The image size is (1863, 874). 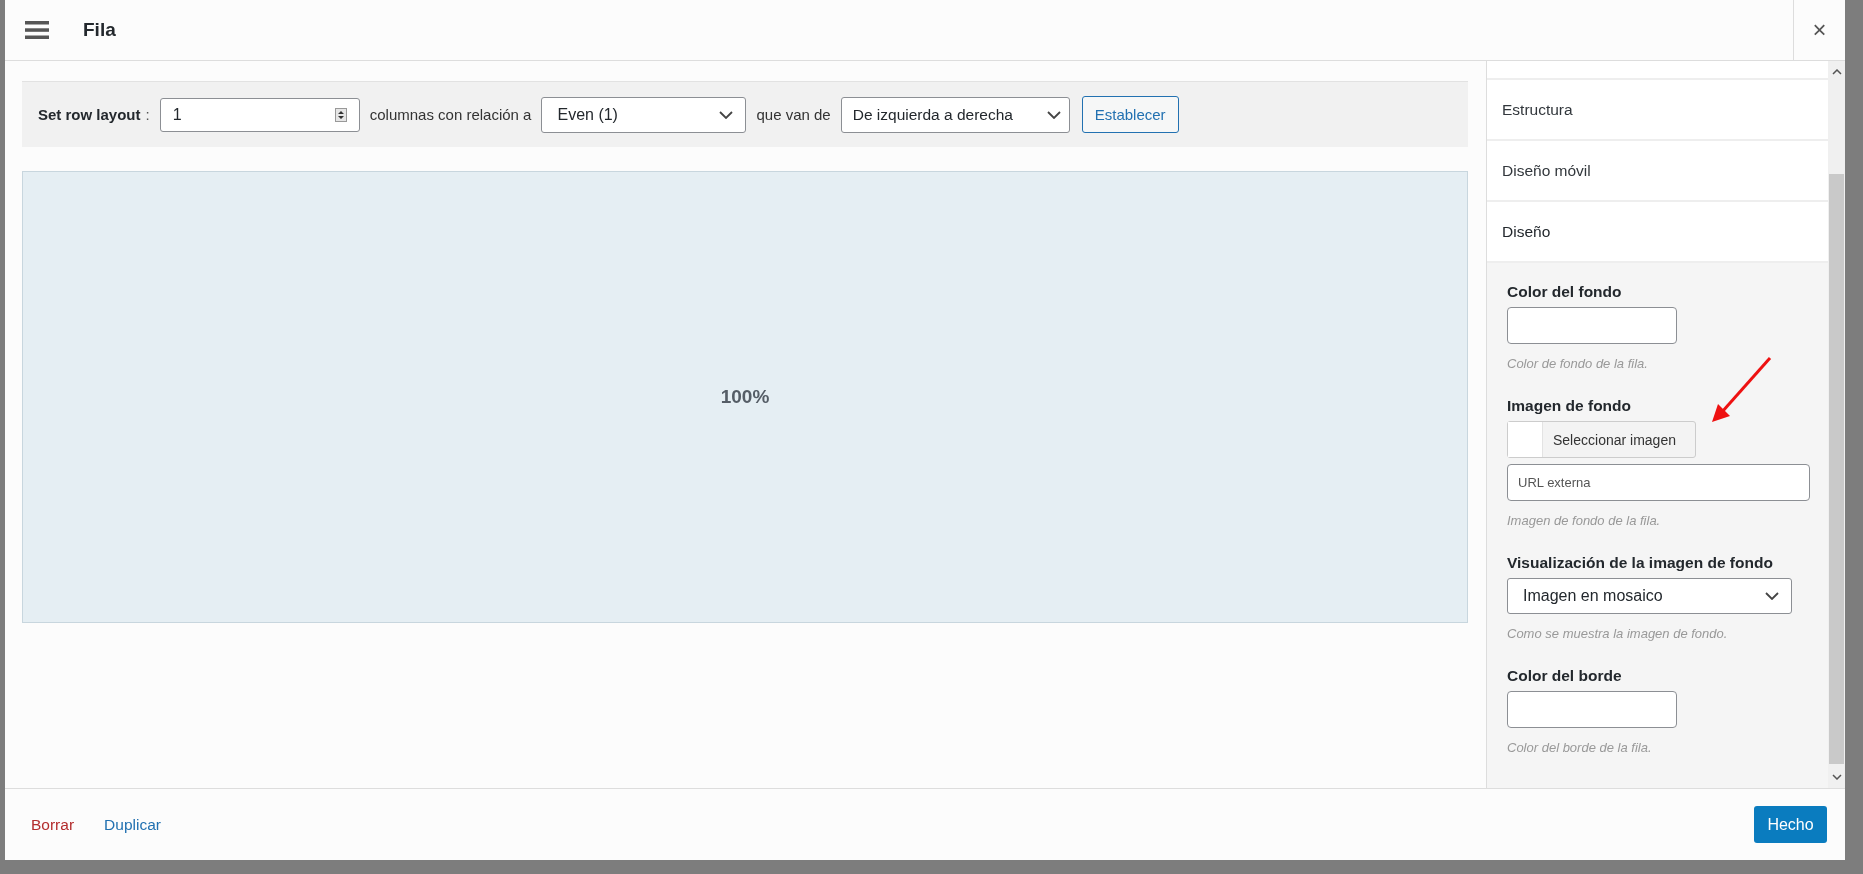 I want to click on column-width-label: 100%, so click(x=745, y=397).